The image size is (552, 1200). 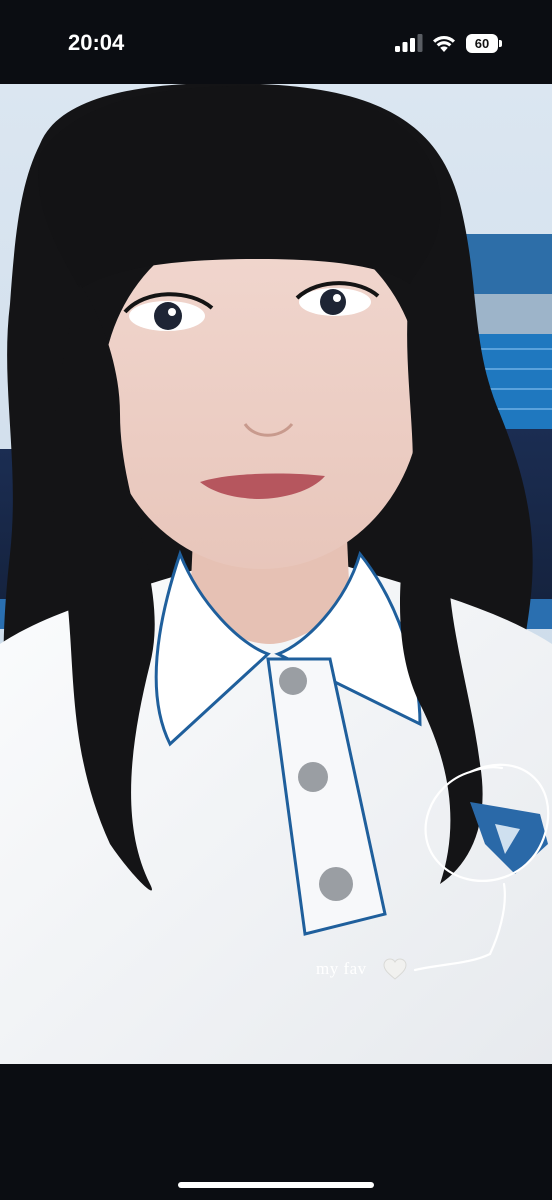 I want to click on heart-icon, so click(x=395, y=969).